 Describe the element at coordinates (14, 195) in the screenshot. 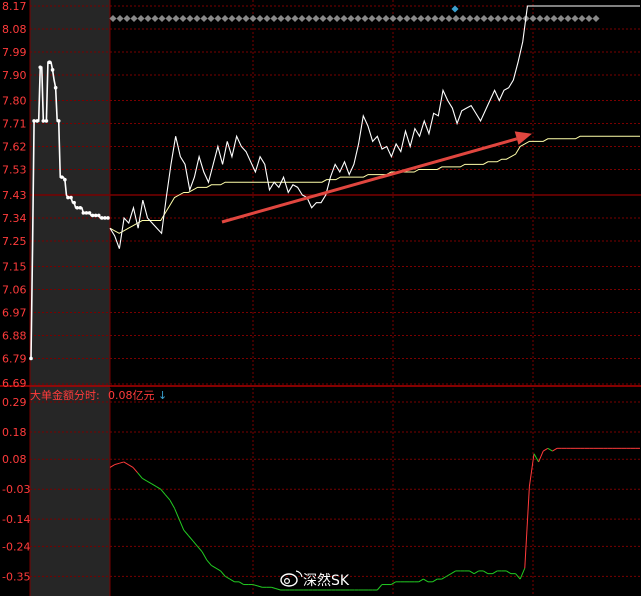

I see `price-tick-label: 7.43` at that location.